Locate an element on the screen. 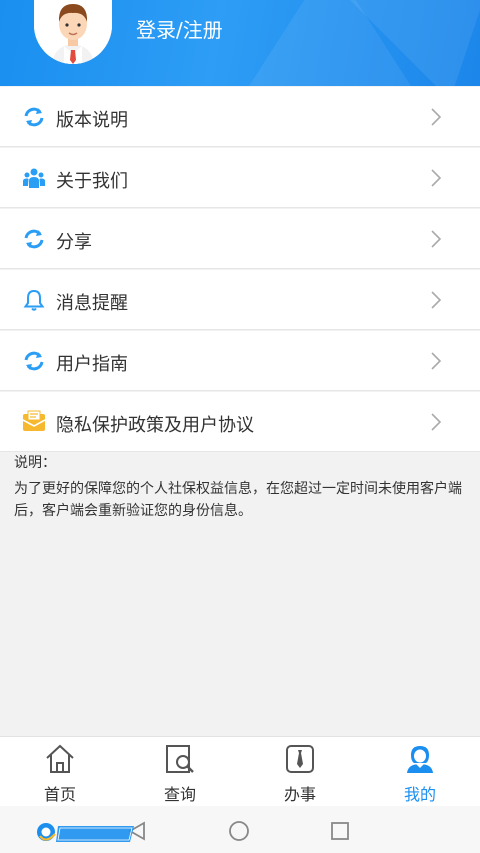  tie-icon is located at coordinates (300, 759).